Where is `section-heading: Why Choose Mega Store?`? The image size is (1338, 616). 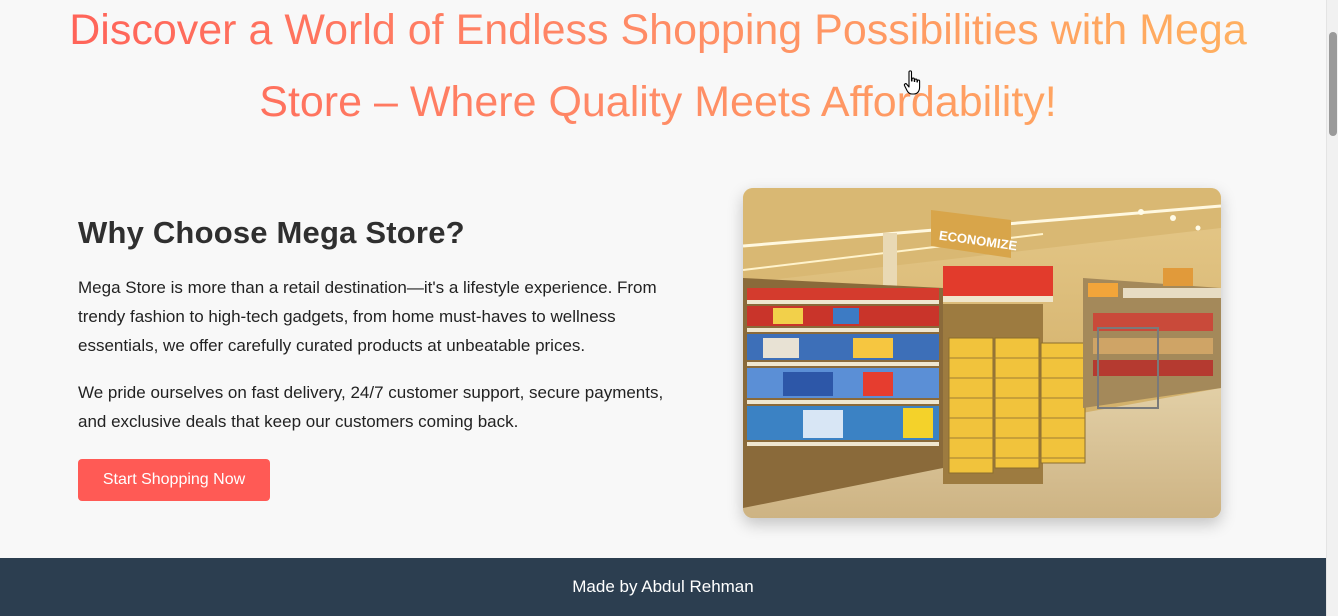 section-heading: Why Choose Mega Store? is located at coordinates (271, 232).